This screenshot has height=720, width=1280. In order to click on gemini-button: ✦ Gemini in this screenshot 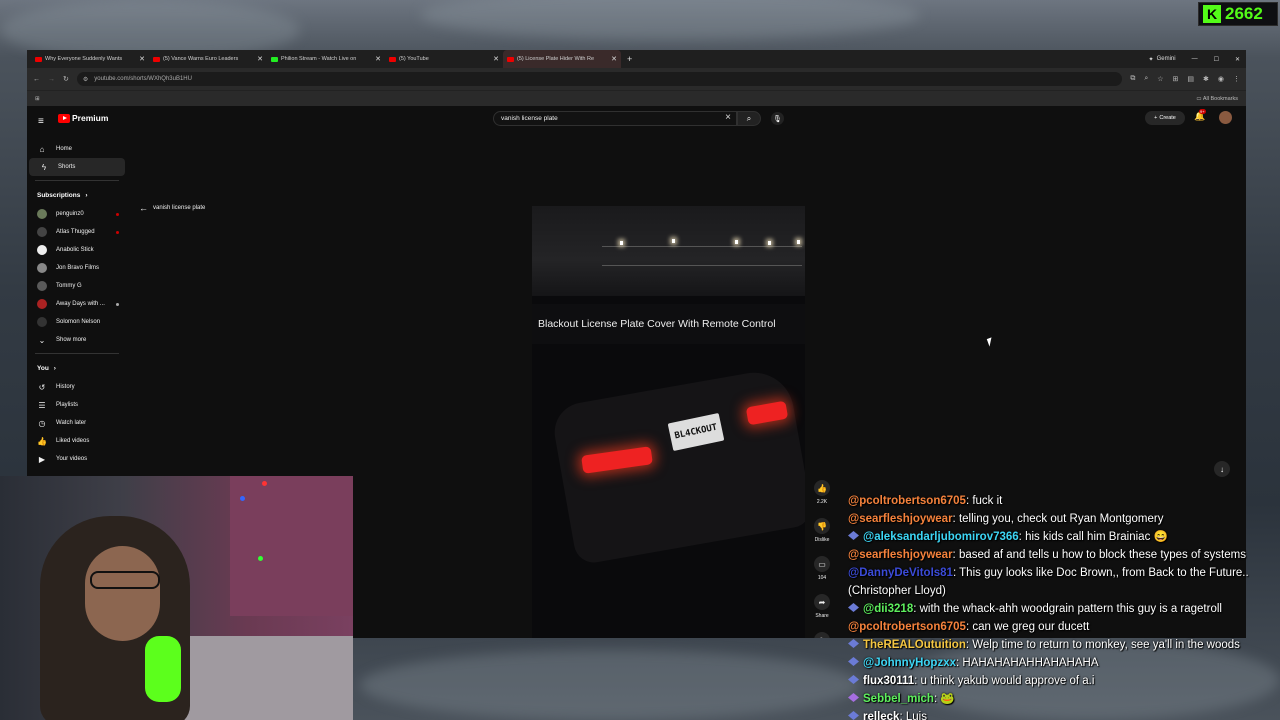, I will do `click(1162, 59)`.